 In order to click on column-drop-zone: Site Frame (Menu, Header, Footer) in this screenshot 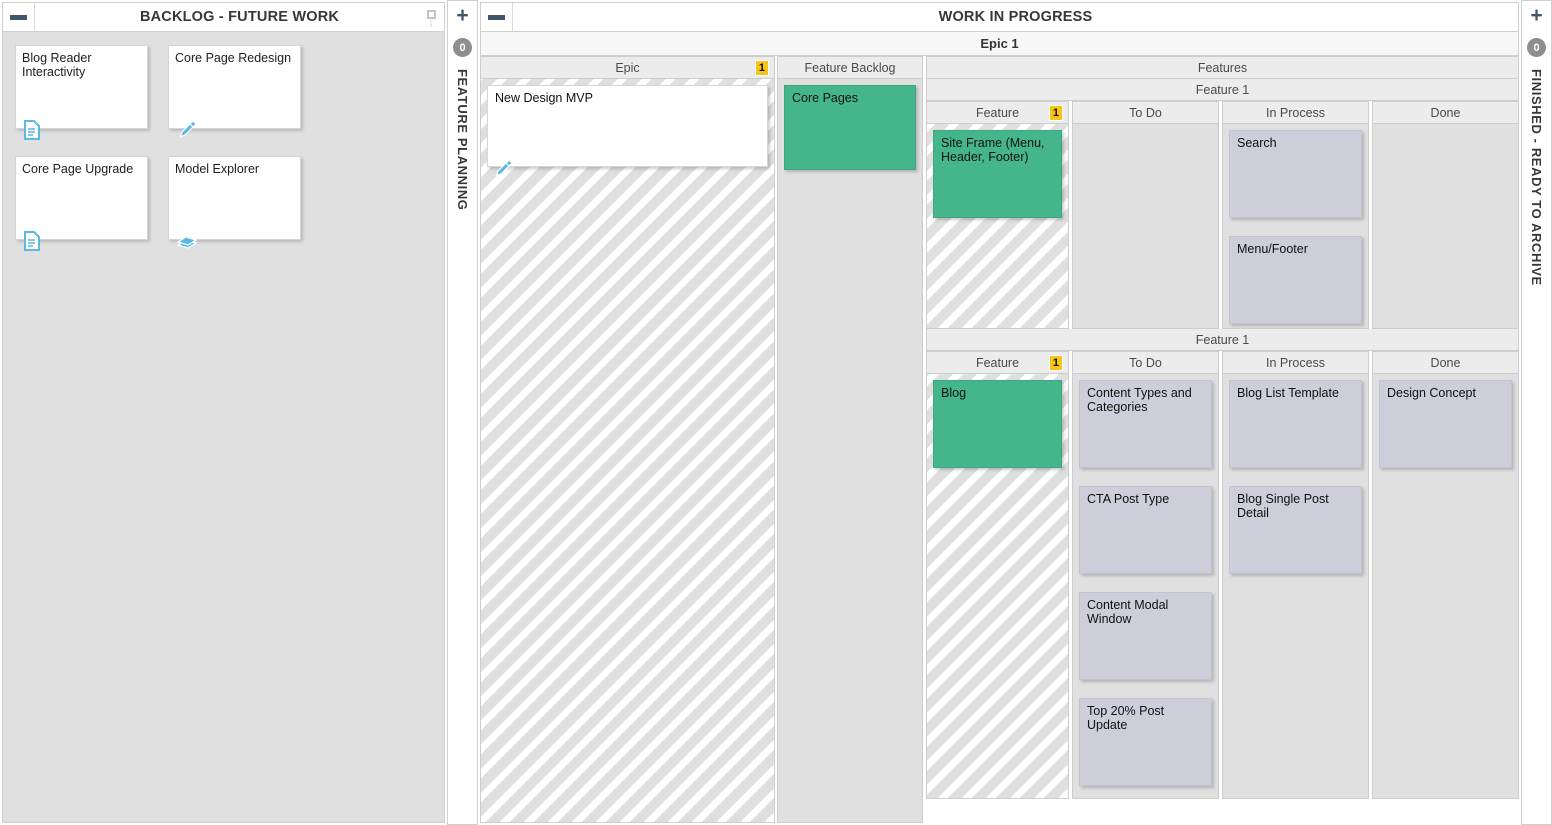, I will do `click(997, 226)`.